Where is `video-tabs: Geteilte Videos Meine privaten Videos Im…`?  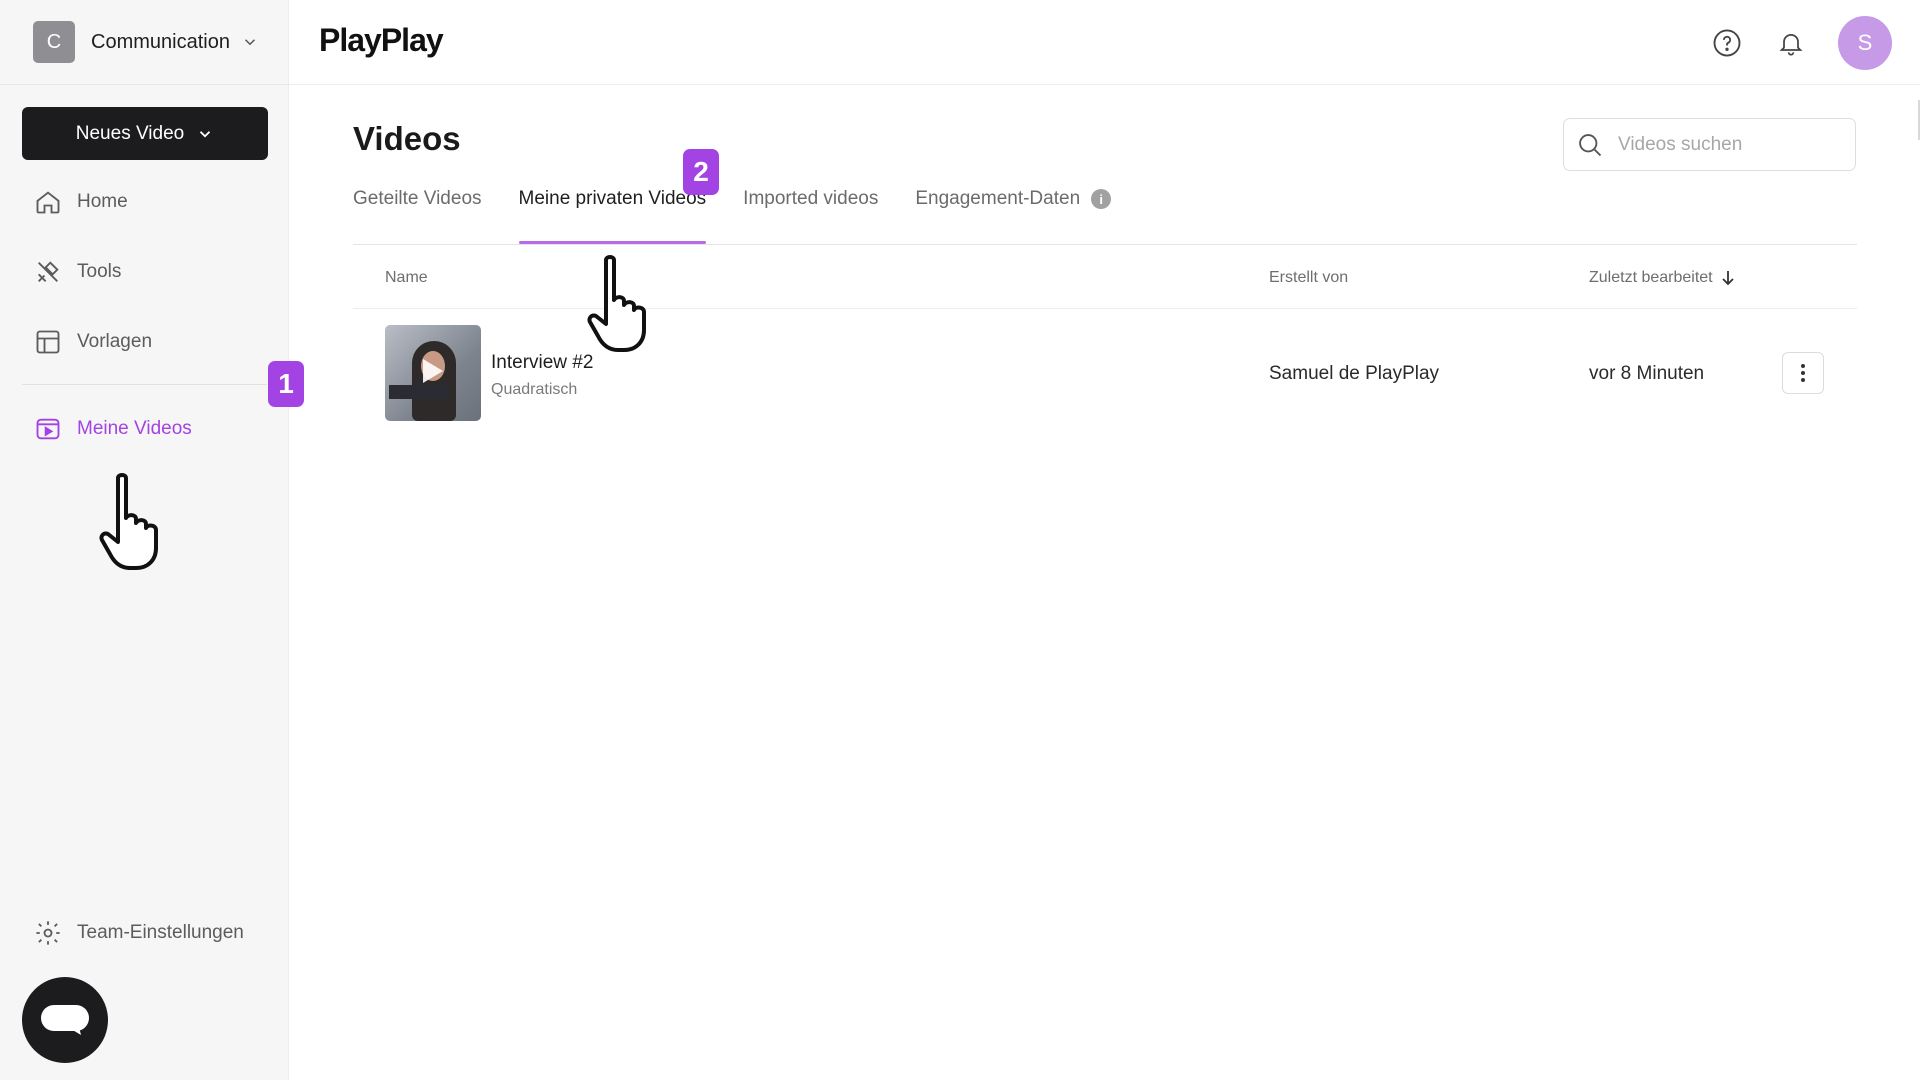 video-tabs: Geteilte Videos Meine privaten Videos Im… is located at coordinates (732, 216).